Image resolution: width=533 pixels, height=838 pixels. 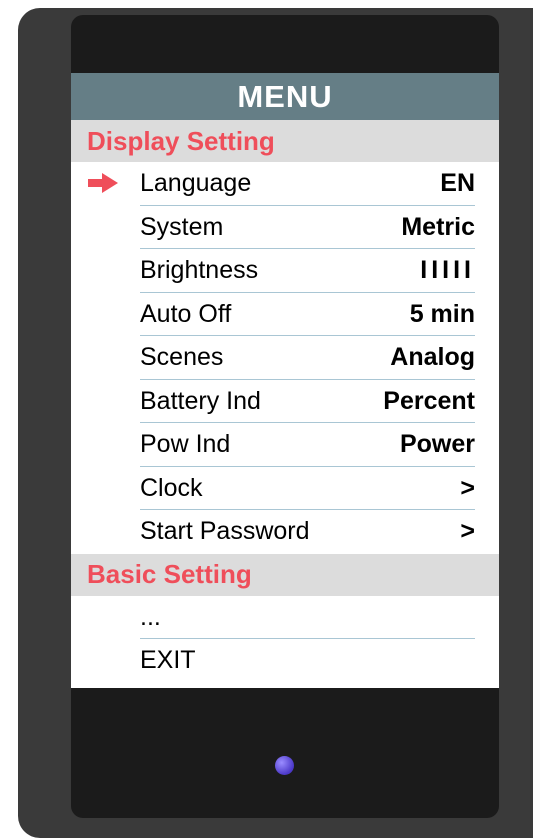 I want to click on menu-item-pow-ind: Pow Ind Power, so click(x=285, y=445).